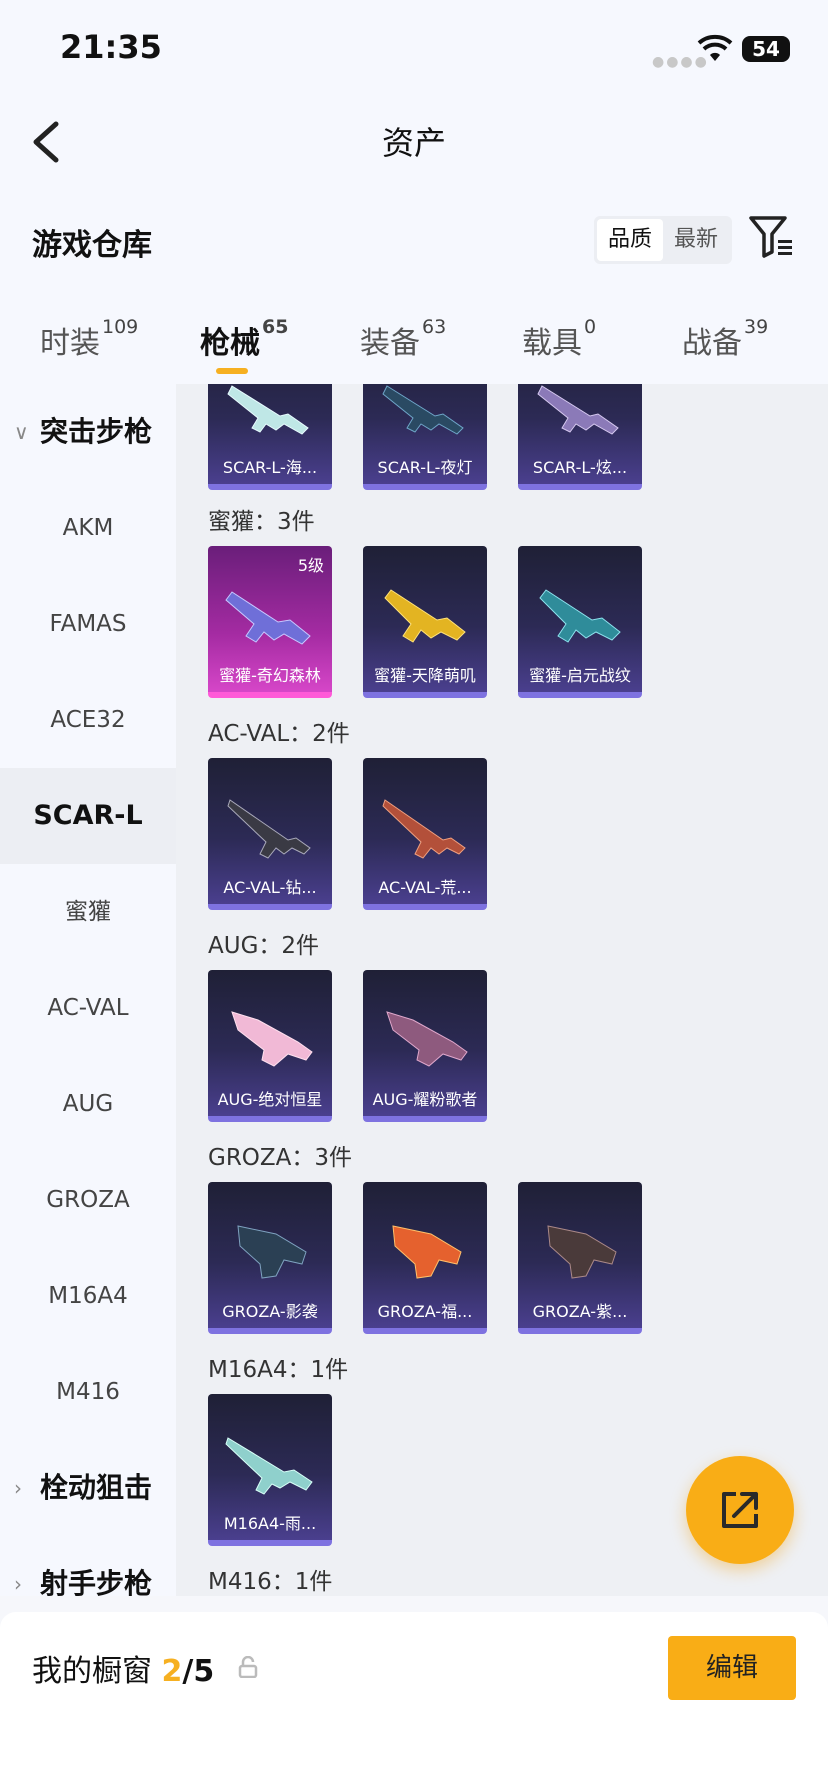 The height and width of the screenshot is (1792, 828). What do you see at coordinates (270, 1582) in the screenshot?
I see `group-label: M416：1件` at bounding box center [270, 1582].